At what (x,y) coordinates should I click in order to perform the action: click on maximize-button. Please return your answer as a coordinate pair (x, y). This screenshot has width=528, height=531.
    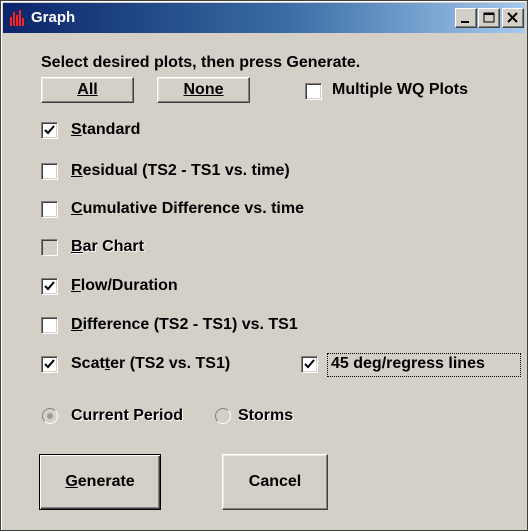
    Looking at the image, I should click on (489, 18).